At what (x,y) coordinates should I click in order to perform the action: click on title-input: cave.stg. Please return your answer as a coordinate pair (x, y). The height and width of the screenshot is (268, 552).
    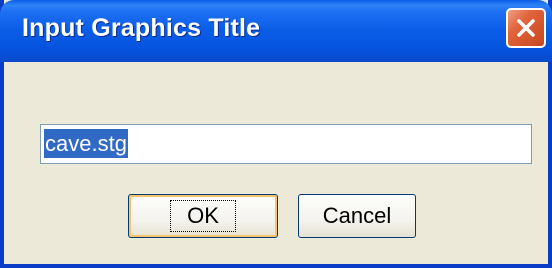
    Looking at the image, I should click on (286, 144).